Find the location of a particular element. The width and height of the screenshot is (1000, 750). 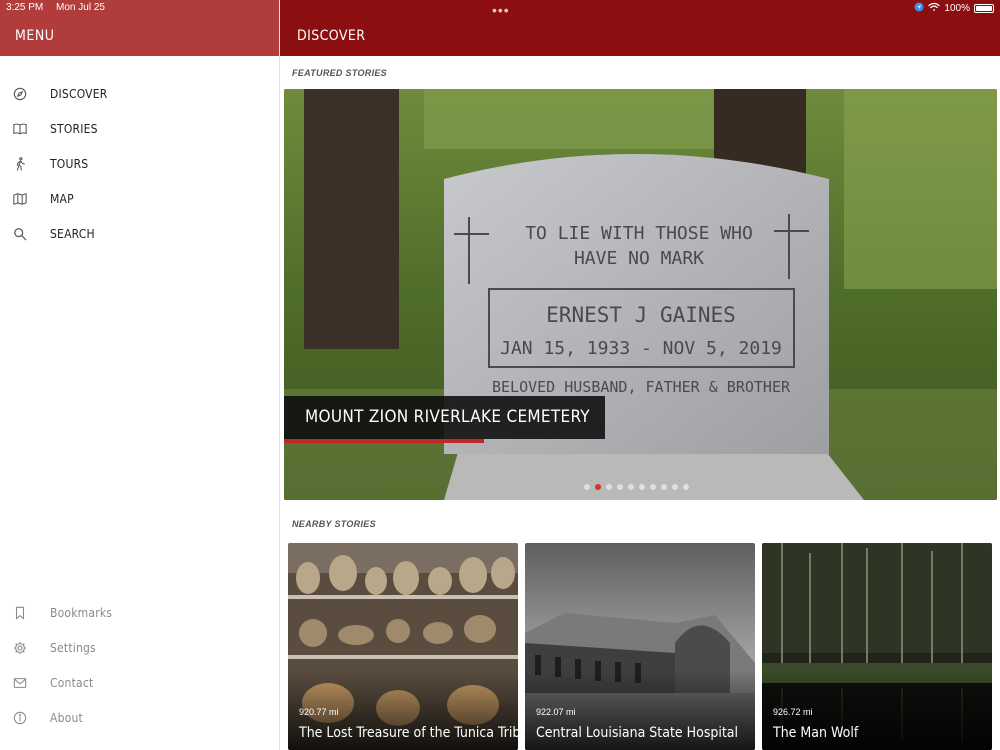

page-title: DISCOVER is located at coordinates (331, 36).